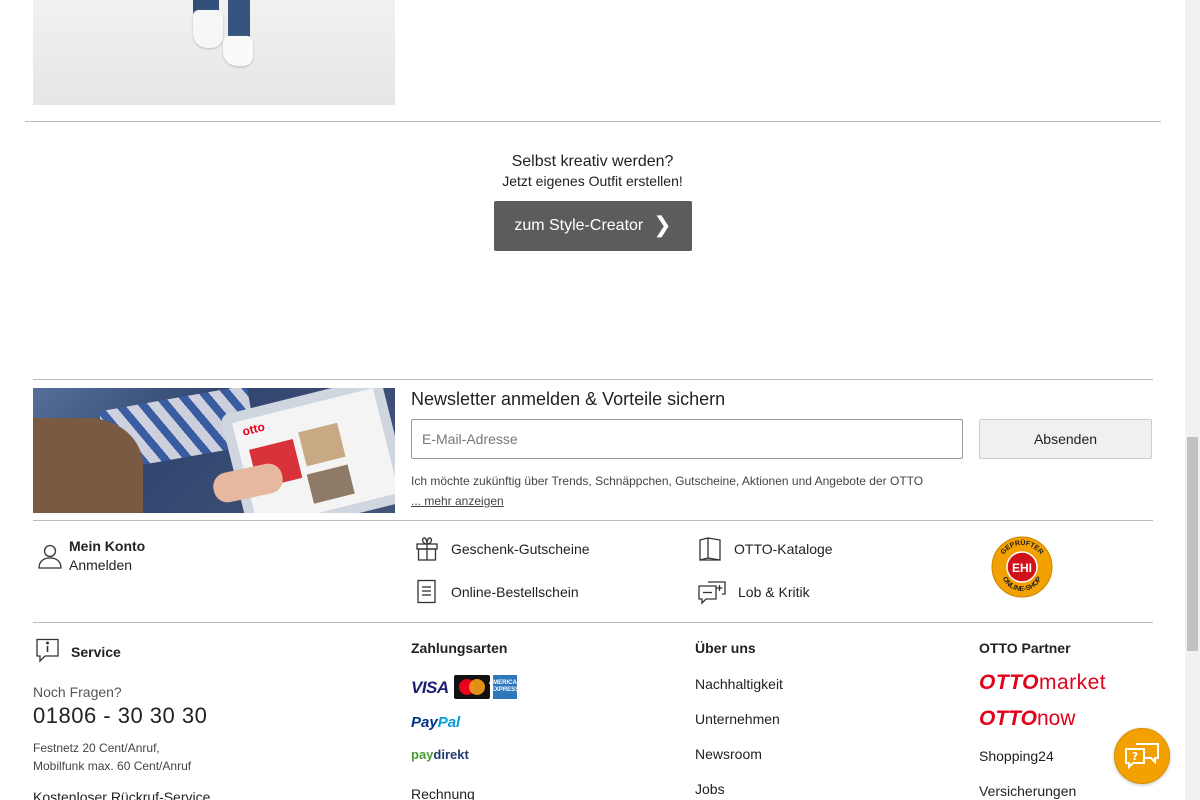 The image size is (1200, 800). Describe the element at coordinates (107, 546) in the screenshot. I see `account-title: Mein Konto` at that location.